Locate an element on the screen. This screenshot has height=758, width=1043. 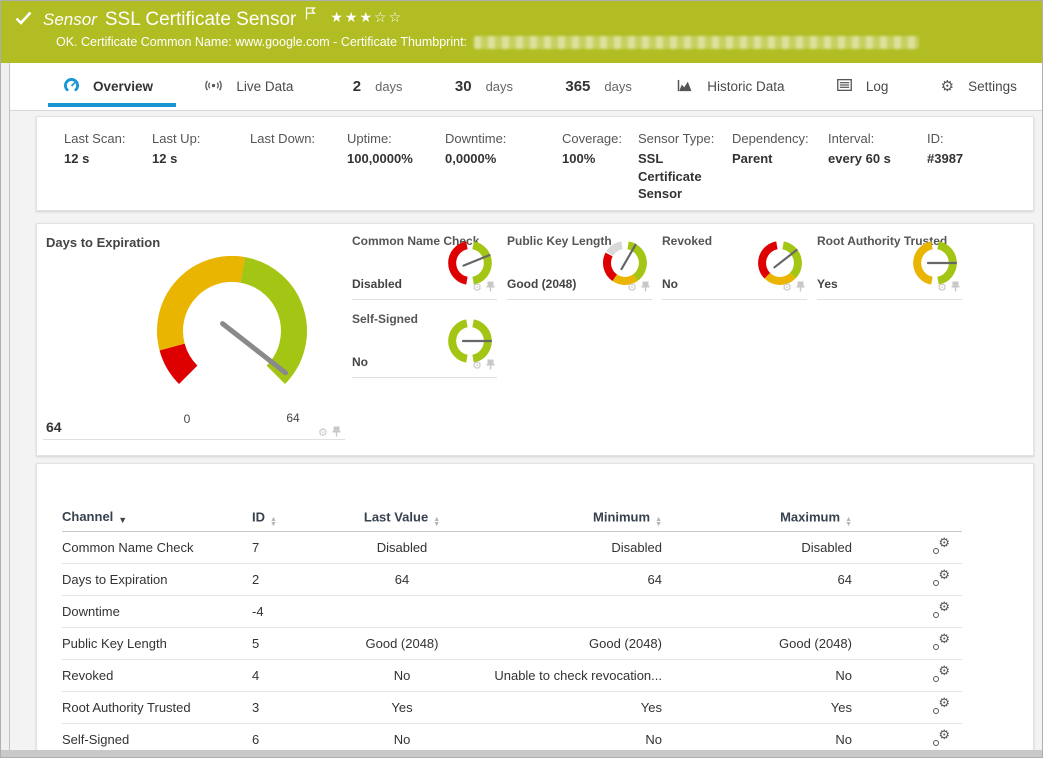
channel-gauge-title: Self-Signed is located at coordinates (385, 319).